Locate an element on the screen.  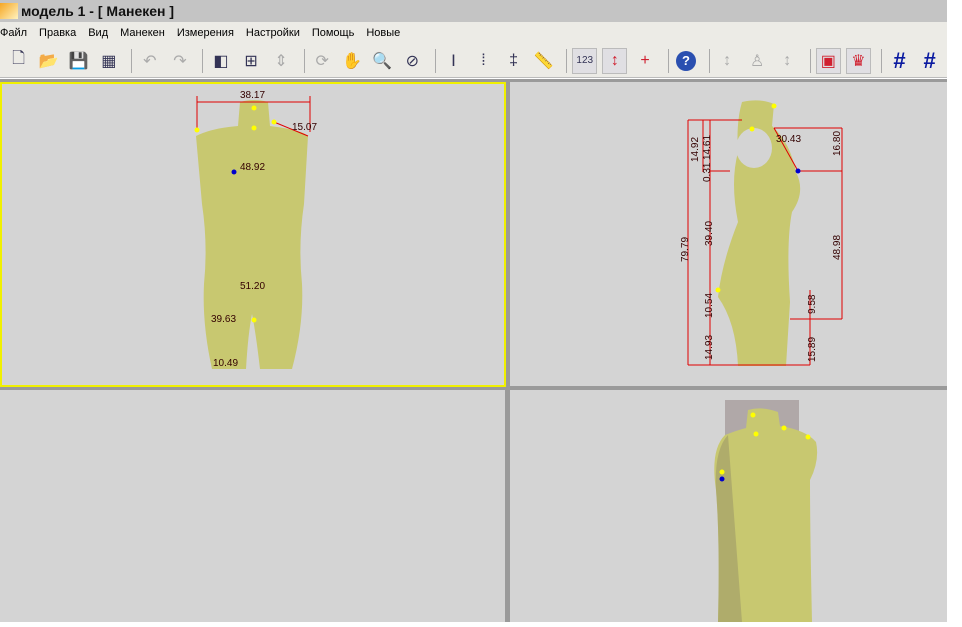
mannequin-points-icon: ♛ is located at coordinates (858, 61).